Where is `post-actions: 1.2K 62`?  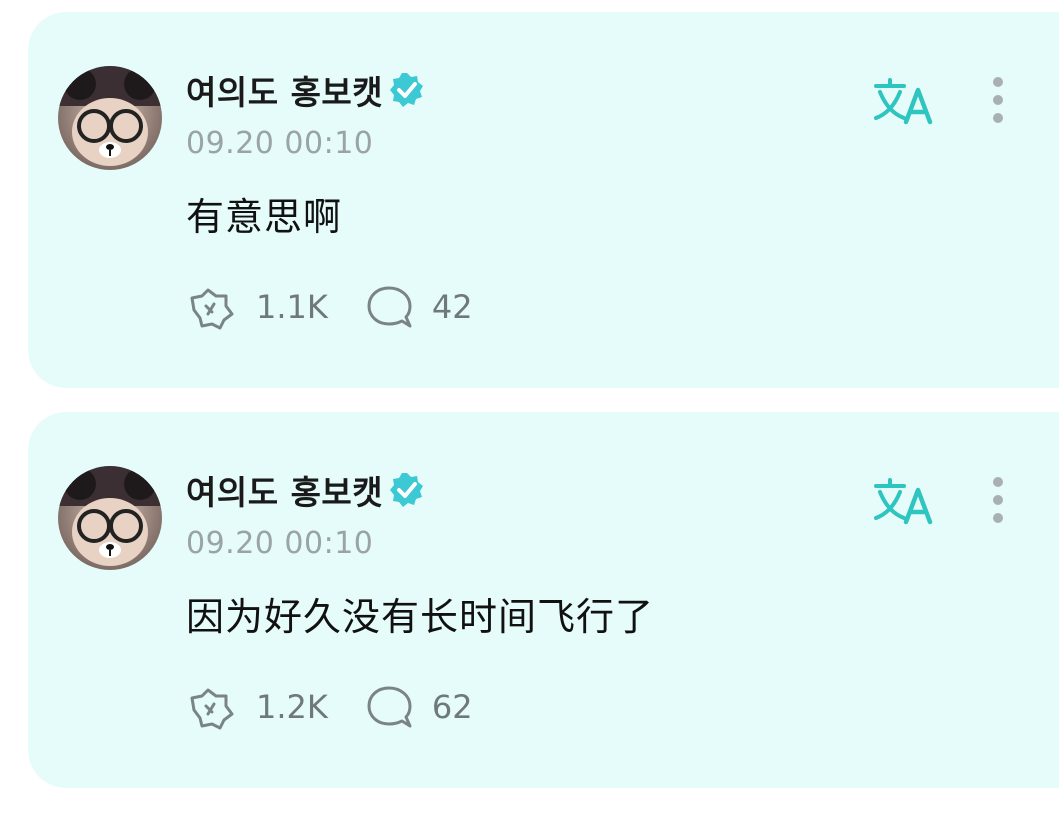 post-actions: 1.2K 62 is located at coordinates (329, 707).